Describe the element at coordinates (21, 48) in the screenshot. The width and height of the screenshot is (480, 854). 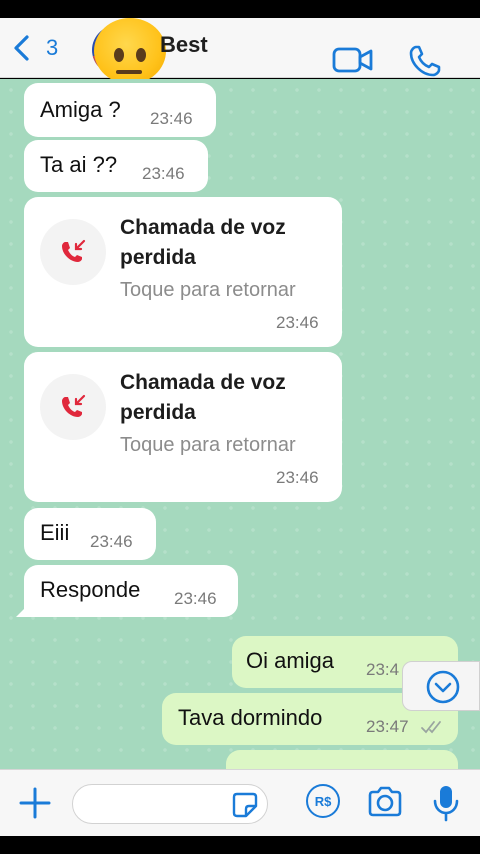
I see `chevron-left-icon` at that location.